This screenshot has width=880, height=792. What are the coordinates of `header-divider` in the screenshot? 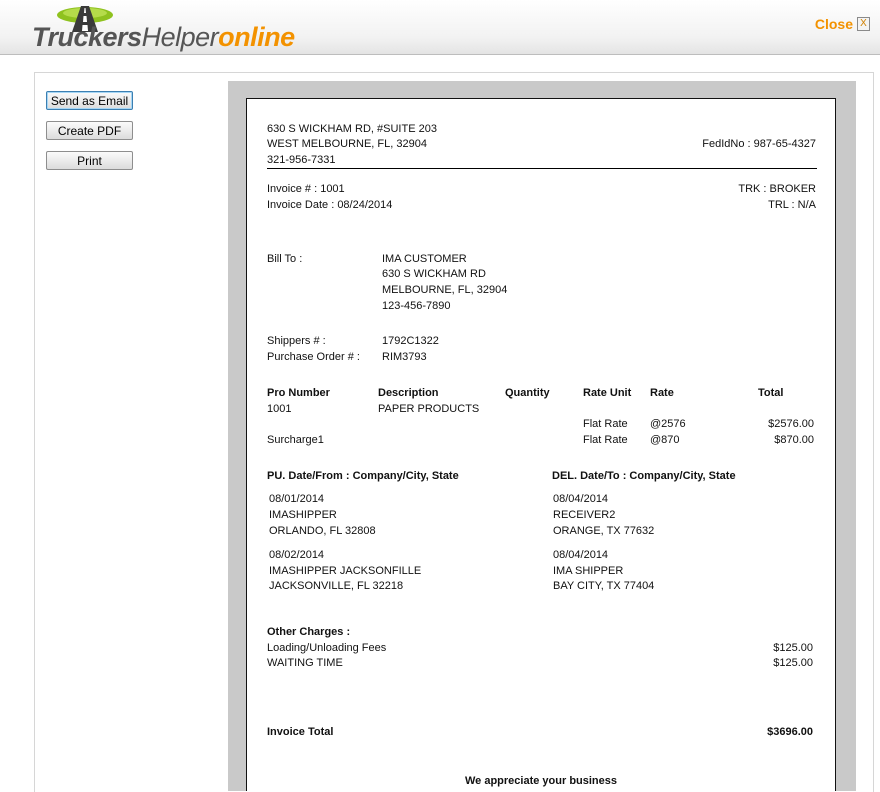 It's located at (542, 168).